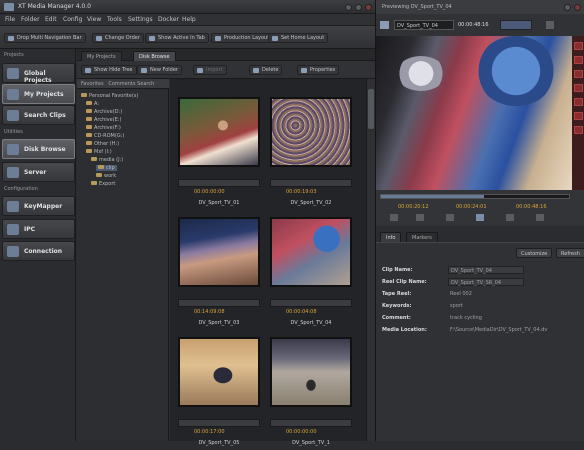 The image size is (584, 450). What do you see at coordinates (450, 217) in the screenshot?
I see `rewind-button` at bounding box center [450, 217].